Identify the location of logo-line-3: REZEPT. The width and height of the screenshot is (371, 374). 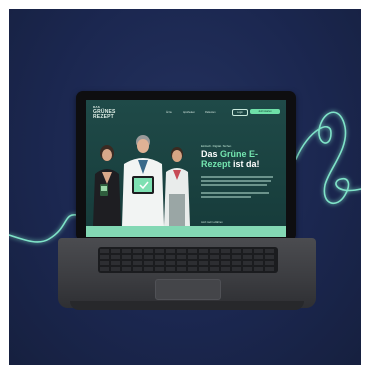
(103, 117).